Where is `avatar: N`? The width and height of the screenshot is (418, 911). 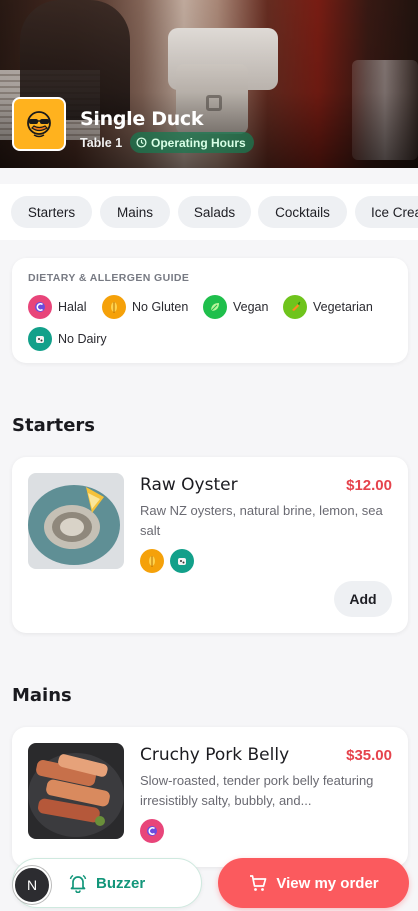 avatar: N is located at coordinates (32, 885).